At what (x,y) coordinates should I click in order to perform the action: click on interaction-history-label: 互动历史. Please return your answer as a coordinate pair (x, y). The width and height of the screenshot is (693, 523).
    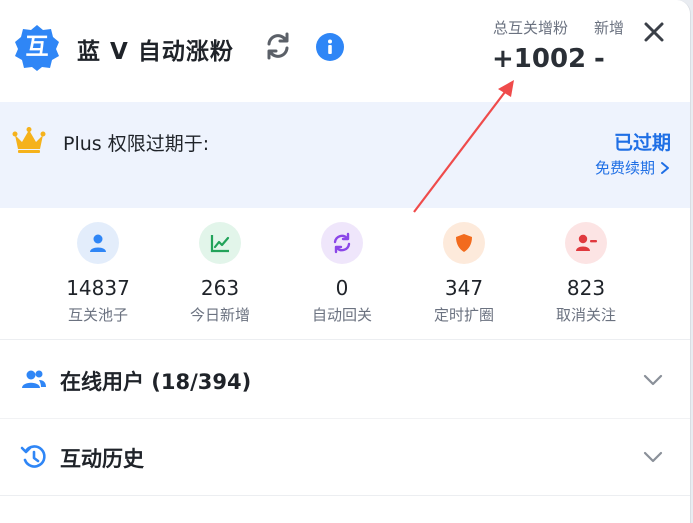
    Looking at the image, I should click on (102, 459).